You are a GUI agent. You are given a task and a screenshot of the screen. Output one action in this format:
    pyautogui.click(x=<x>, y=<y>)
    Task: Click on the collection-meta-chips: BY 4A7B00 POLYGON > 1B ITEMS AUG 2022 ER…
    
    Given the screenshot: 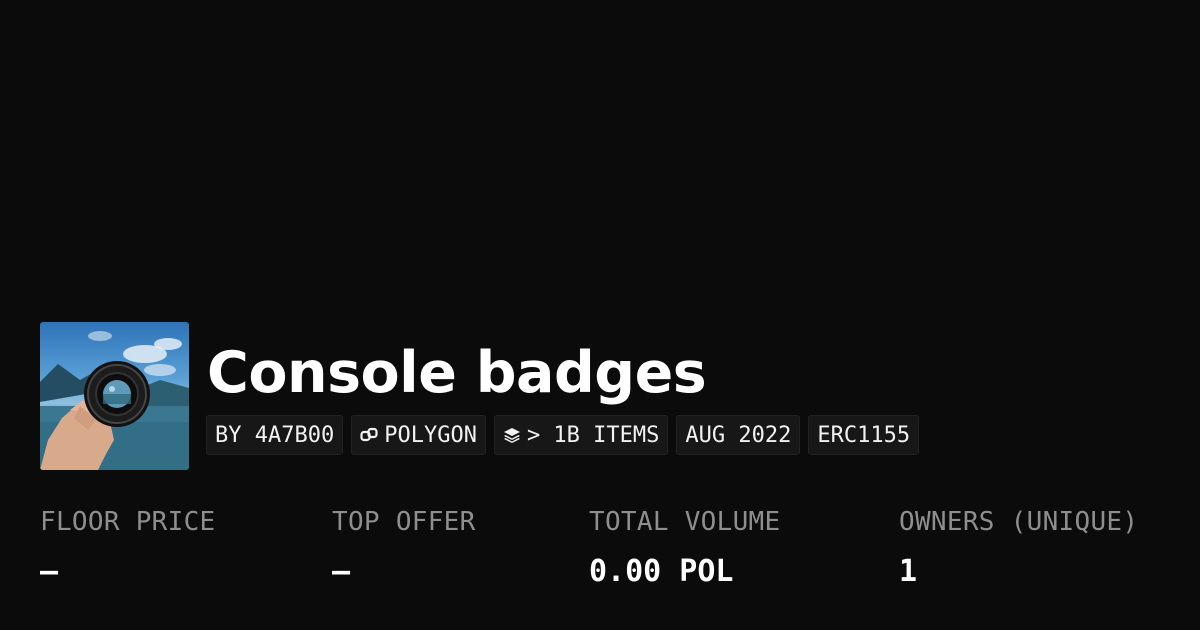 What is the action you would take?
    pyautogui.click(x=563, y=435)
    